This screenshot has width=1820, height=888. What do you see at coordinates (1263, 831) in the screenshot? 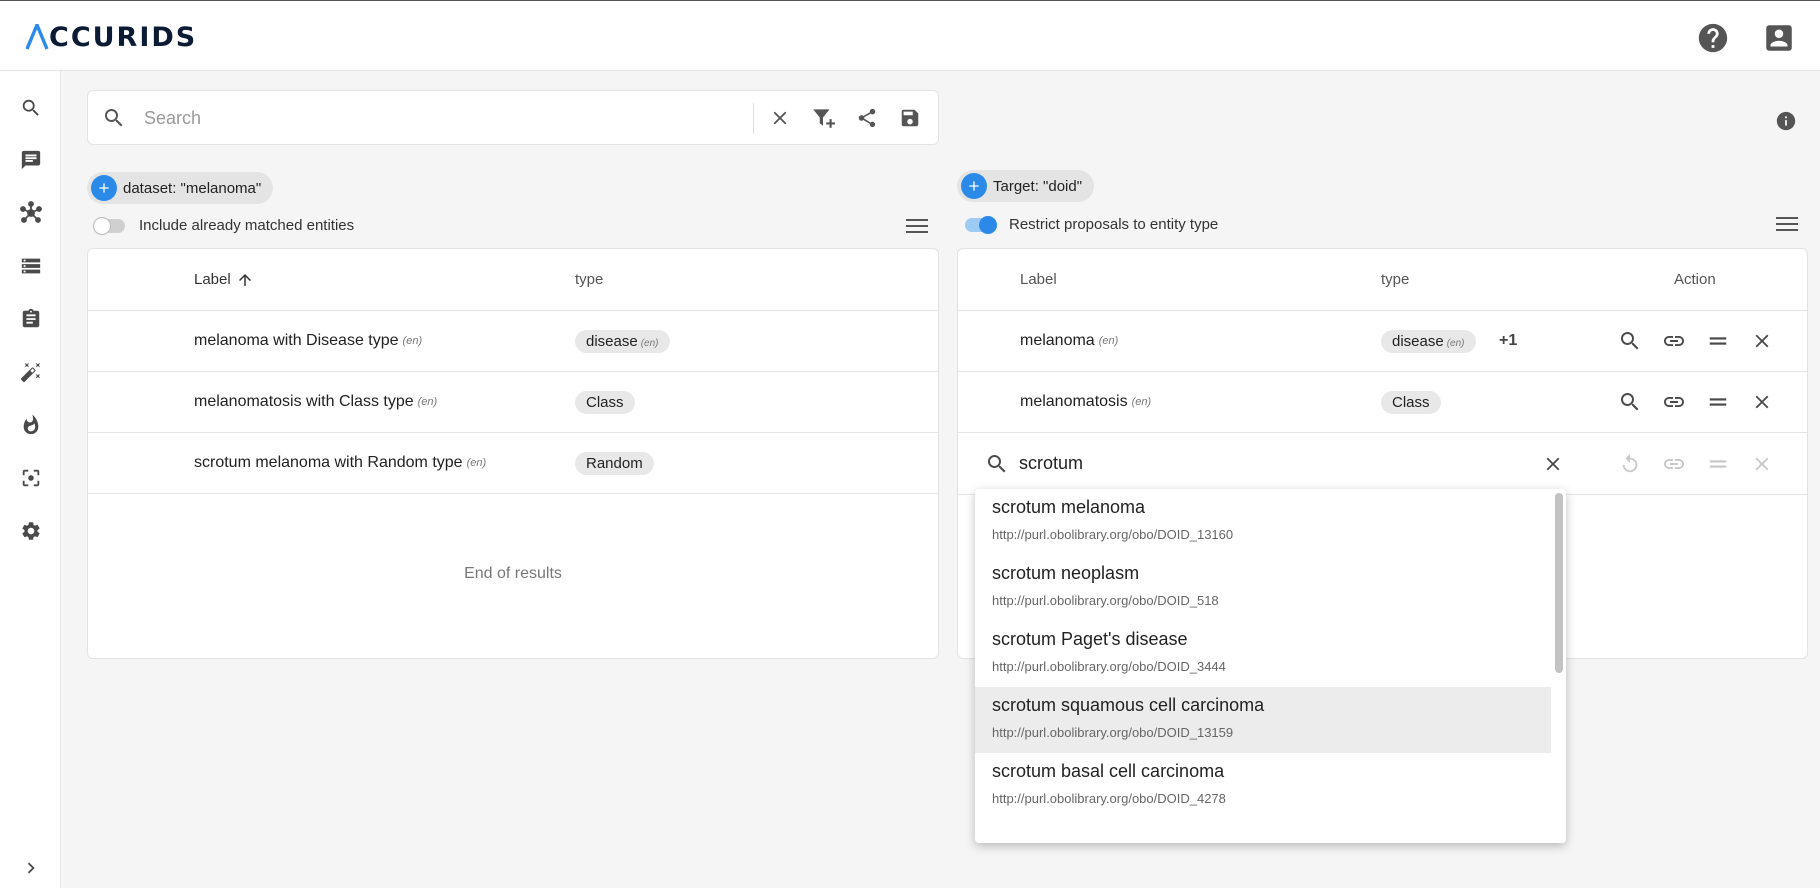
I see `dropdown-option-partial` at bounding box center [1263, 831].